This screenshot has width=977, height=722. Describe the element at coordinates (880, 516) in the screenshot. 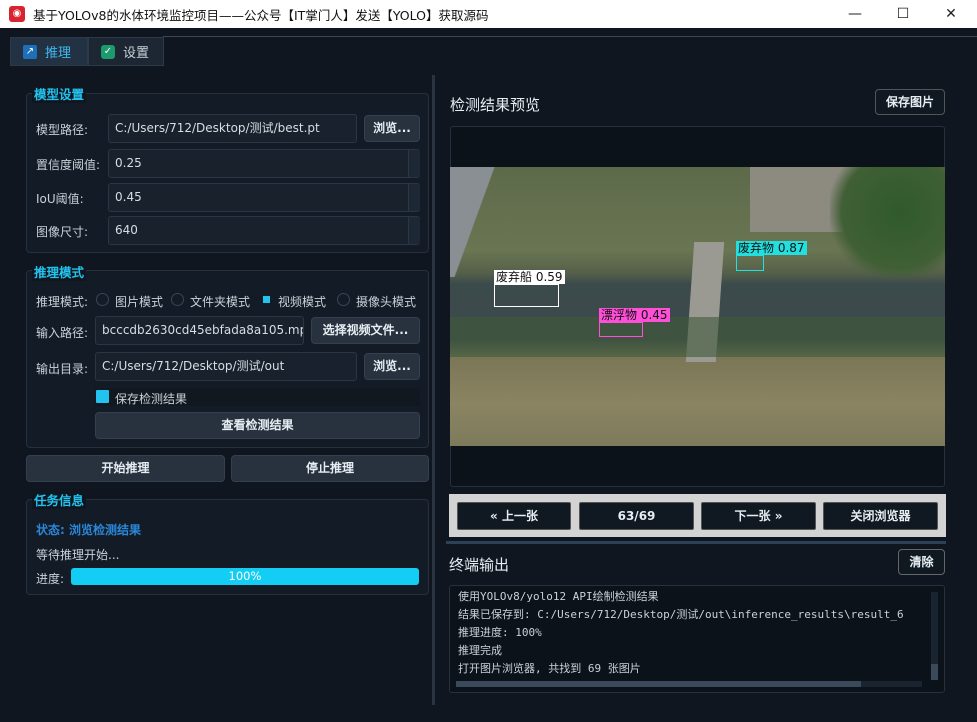

I see `close-browser-button: 关闭浏览器` at that location.